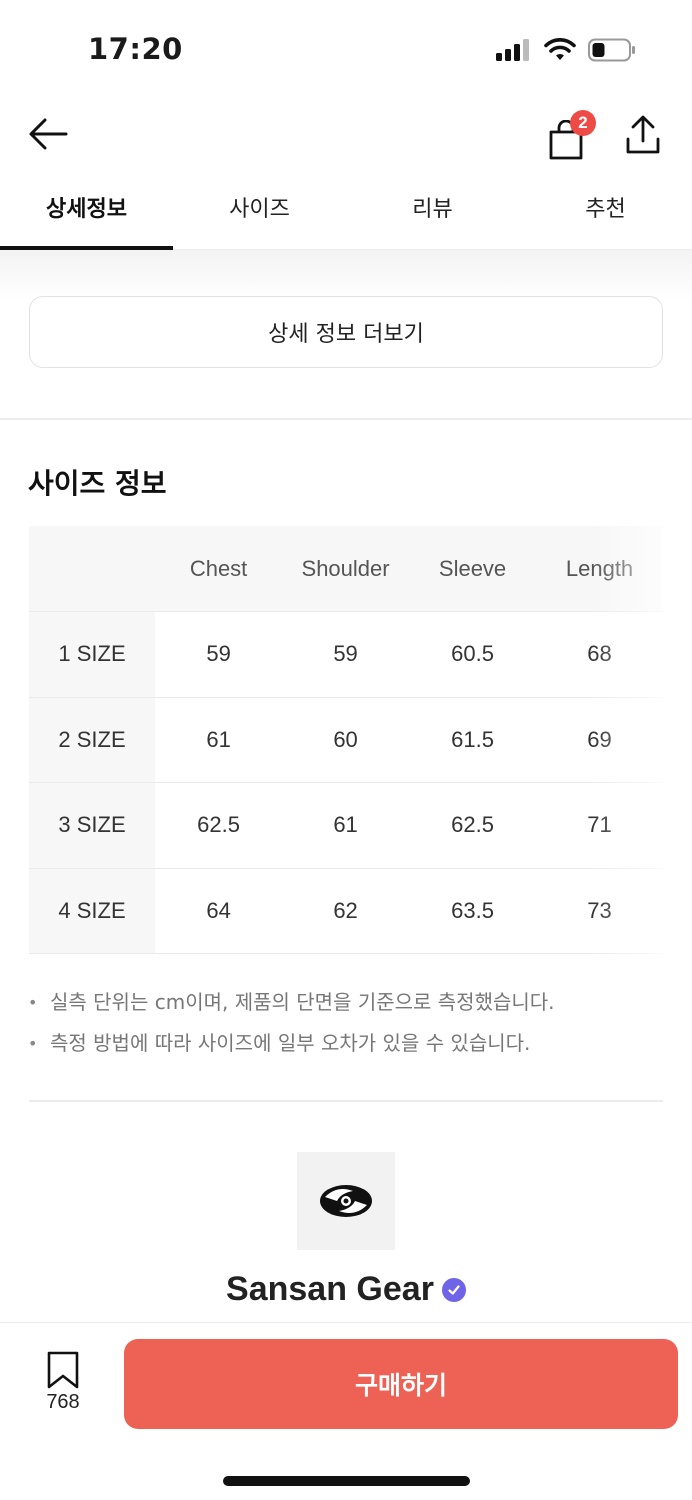  I want to click on cart-count-badge: 2, so click(583, 123).